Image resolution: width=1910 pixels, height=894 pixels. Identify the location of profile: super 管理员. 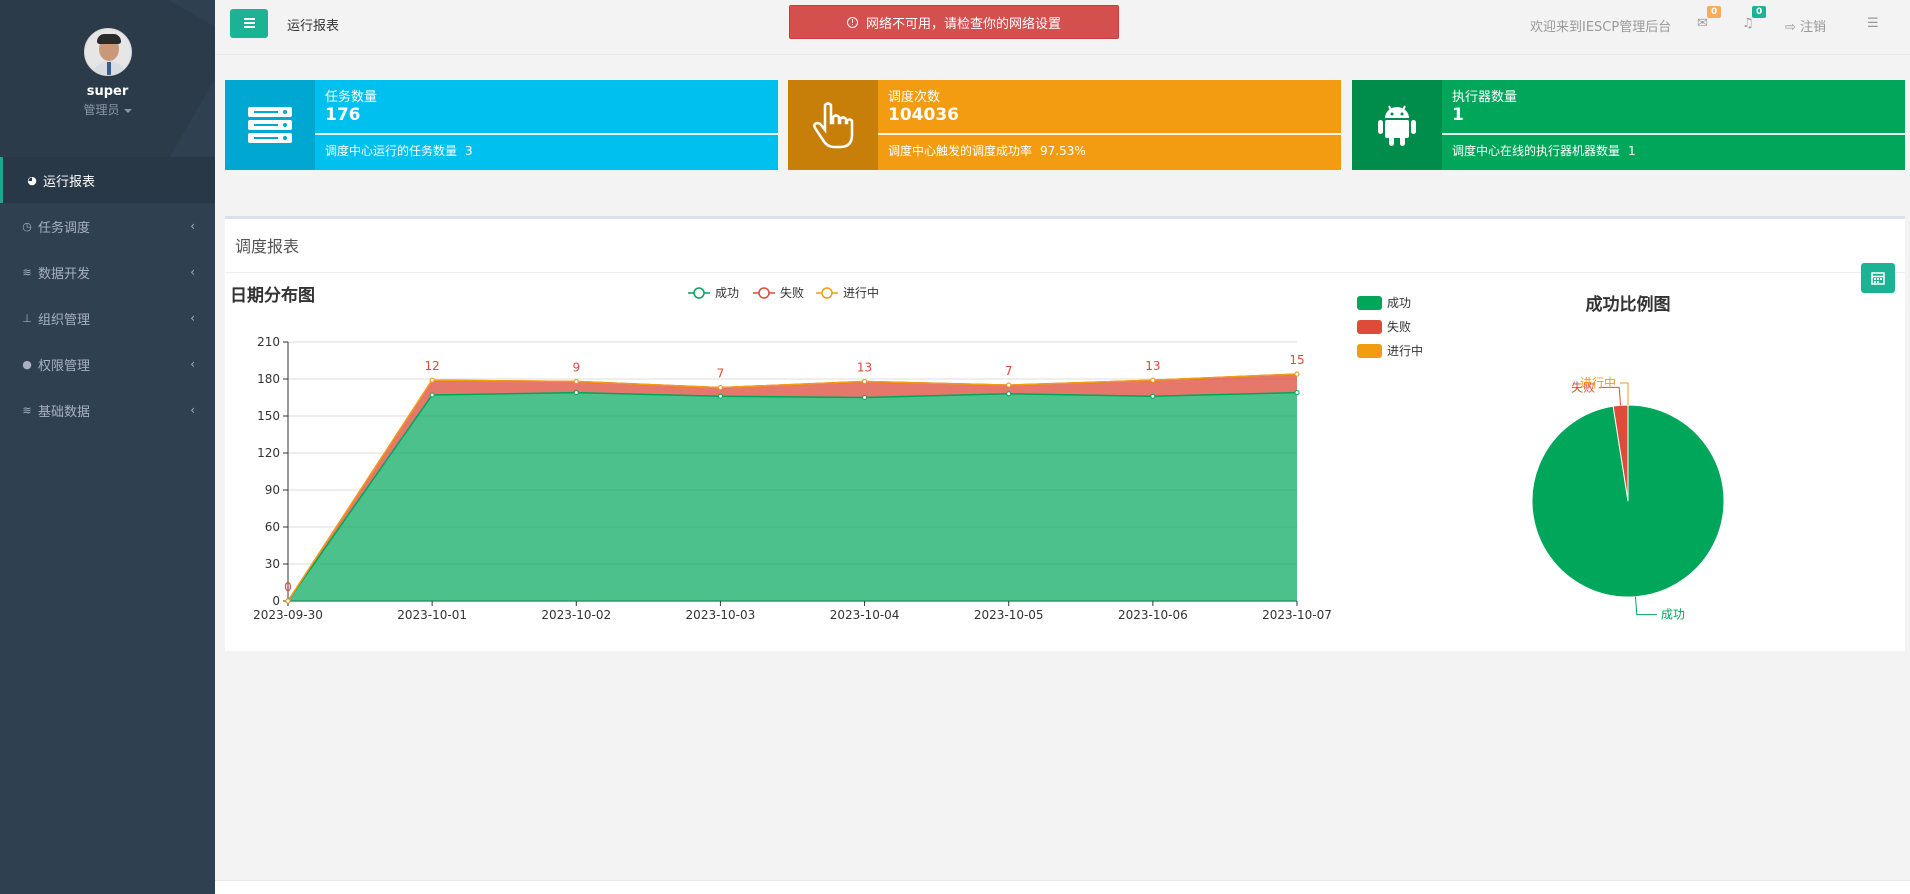
(107, 78).